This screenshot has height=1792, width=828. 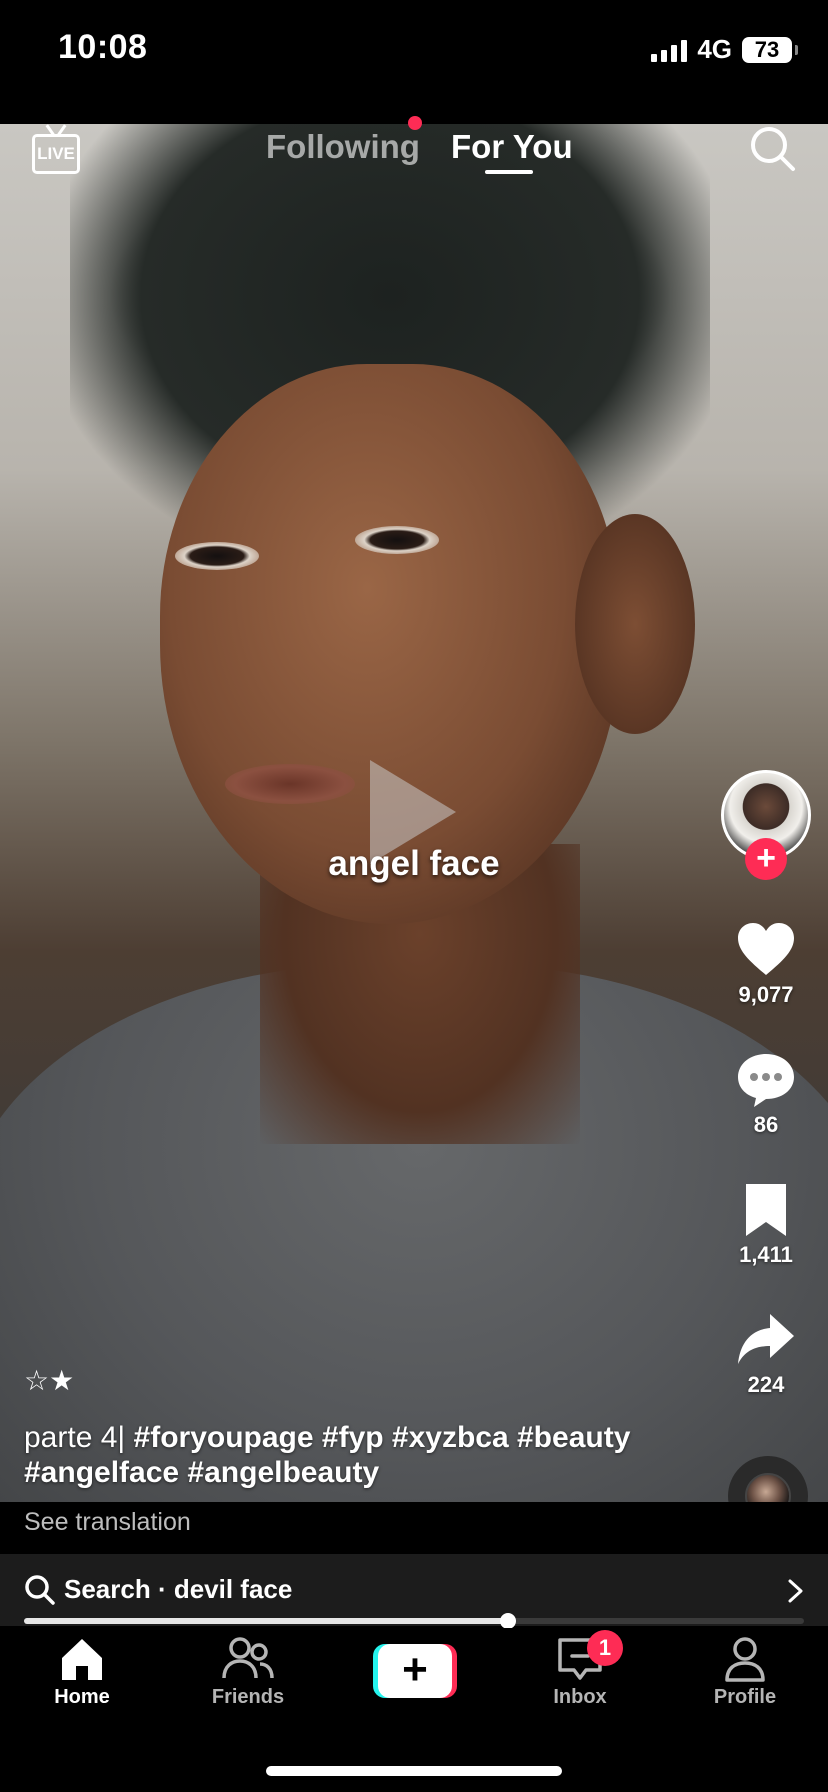 I want to click on home-icon, so click(x=82, y=1659).